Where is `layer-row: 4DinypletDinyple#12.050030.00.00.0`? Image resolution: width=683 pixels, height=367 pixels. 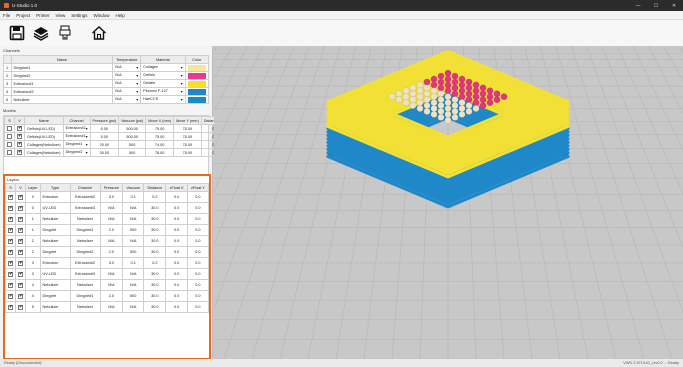
layer-row: 4DinypletDinyple#12.050030.00.00.0 is located at coordinates (107, 296).